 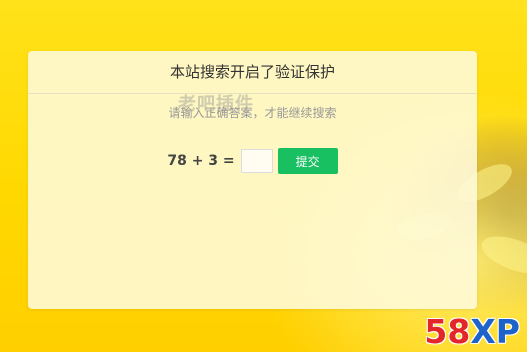 I want to click on submit-button: 提交, so click(x=307, y=161).